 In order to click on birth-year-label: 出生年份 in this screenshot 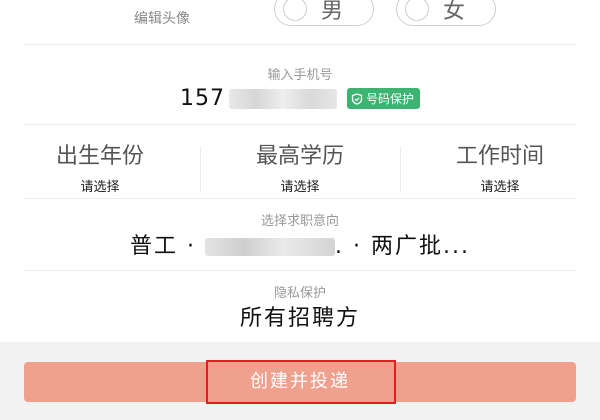, I will do `click(99, 156)`.